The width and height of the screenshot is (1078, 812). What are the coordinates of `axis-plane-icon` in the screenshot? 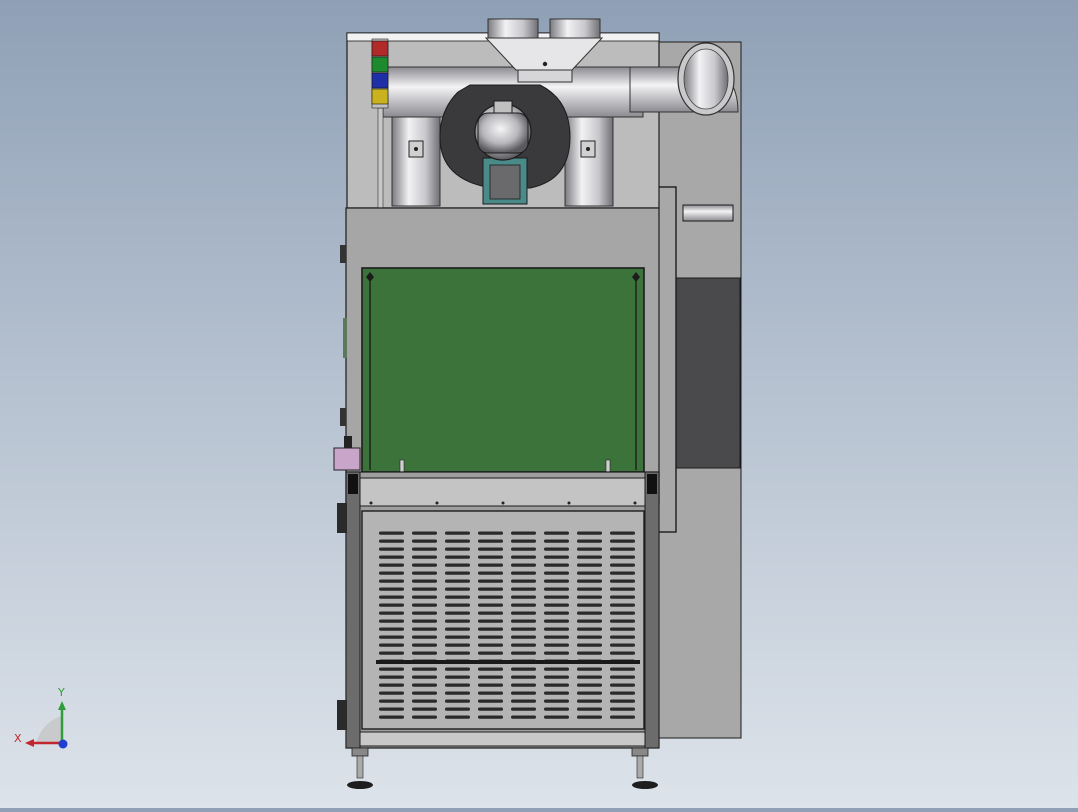 It's located at (49, 730).